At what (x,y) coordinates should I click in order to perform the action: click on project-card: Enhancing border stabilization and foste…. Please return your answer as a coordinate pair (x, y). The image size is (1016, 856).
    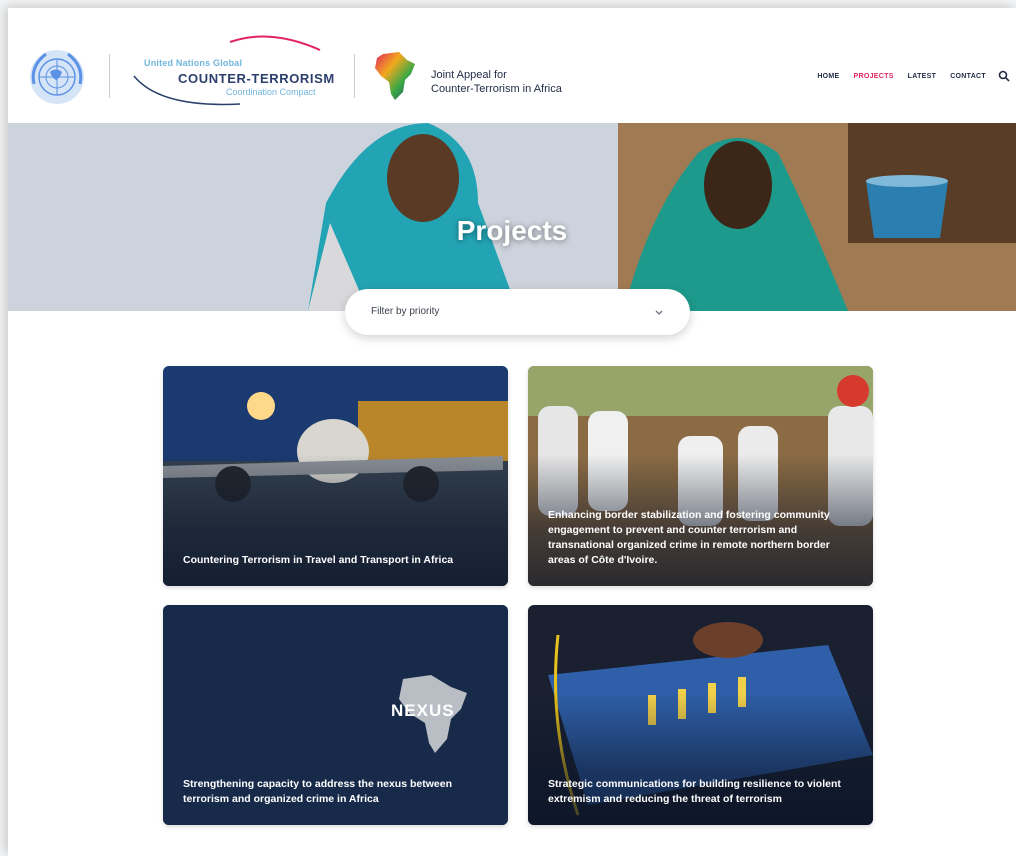
    Looking at the image, I should click on (700, 476).